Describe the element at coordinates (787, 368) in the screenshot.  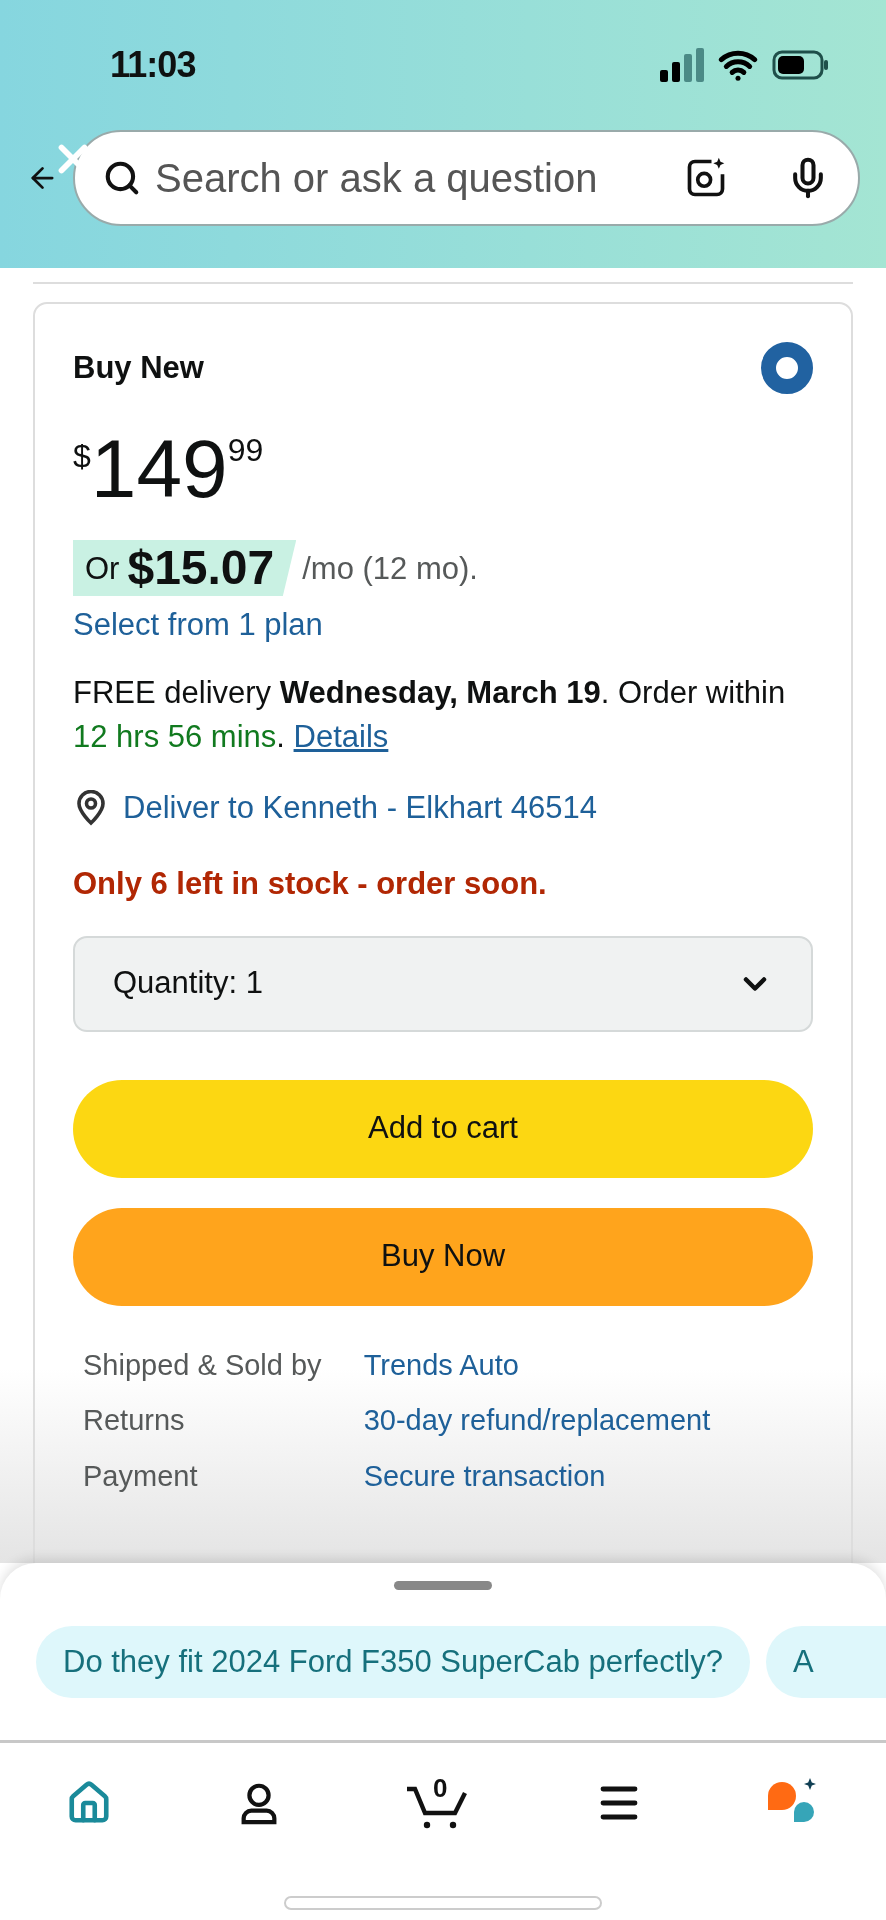
I see `radio-button` at that location.